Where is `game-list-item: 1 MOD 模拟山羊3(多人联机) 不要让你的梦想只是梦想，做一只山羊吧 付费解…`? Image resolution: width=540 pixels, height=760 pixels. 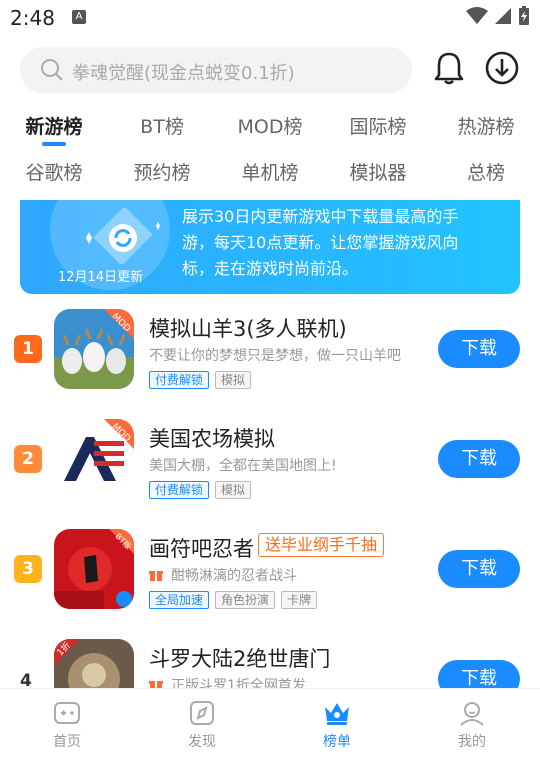
game-list-item: 1 MOD 模拟山羊3(多人联机) 不要让你的梦想只是梦想，做一只山羊吧 付费解… is located at coordinates (270, 361).